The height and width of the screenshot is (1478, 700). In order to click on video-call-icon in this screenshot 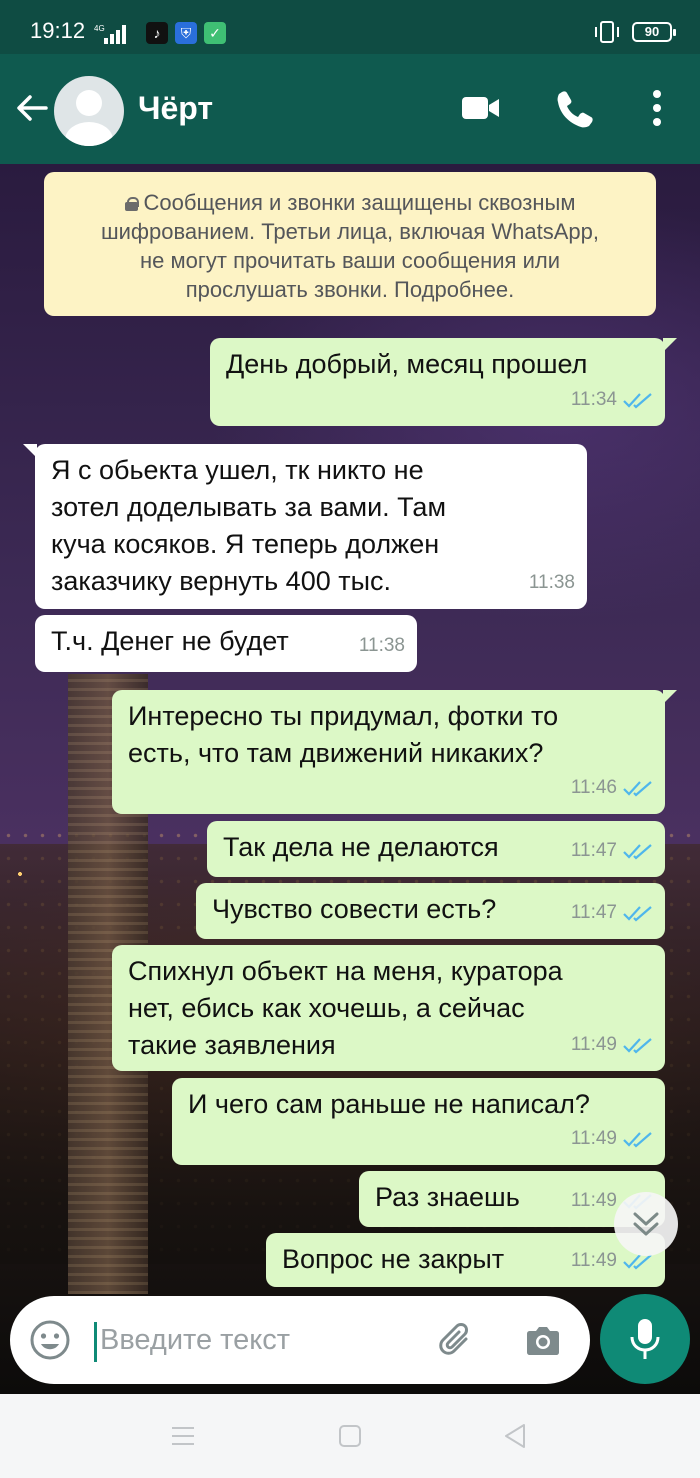, I will do `click(480, 108)`.